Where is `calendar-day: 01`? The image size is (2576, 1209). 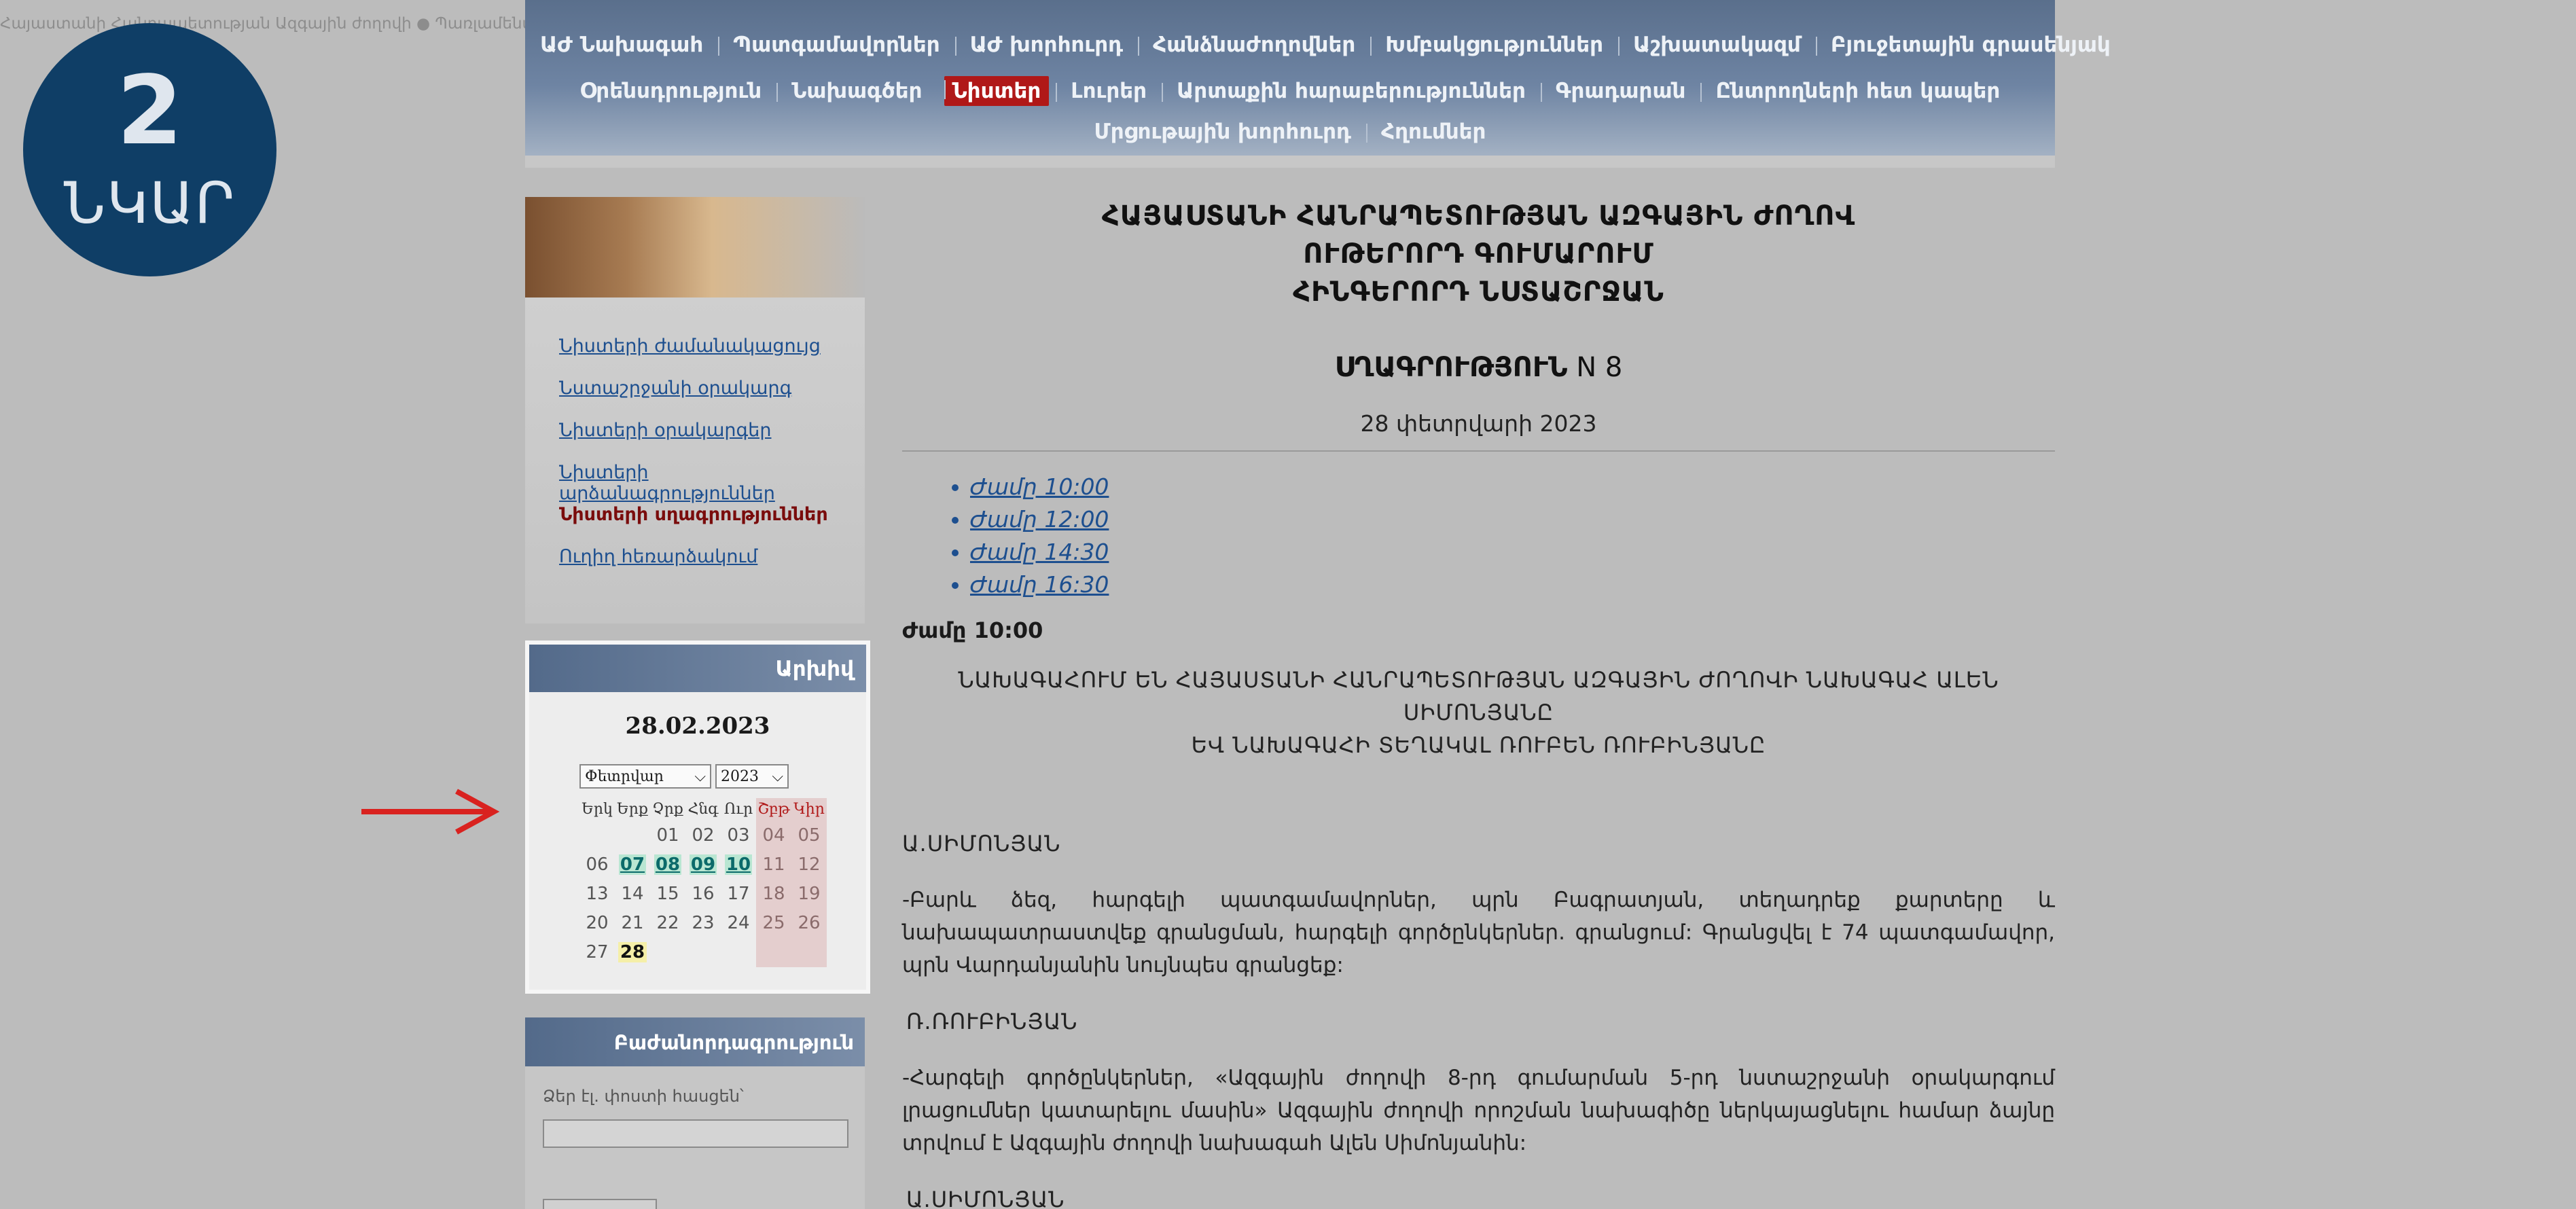 calendar-day: 01 is located at coordinates (667, 835).